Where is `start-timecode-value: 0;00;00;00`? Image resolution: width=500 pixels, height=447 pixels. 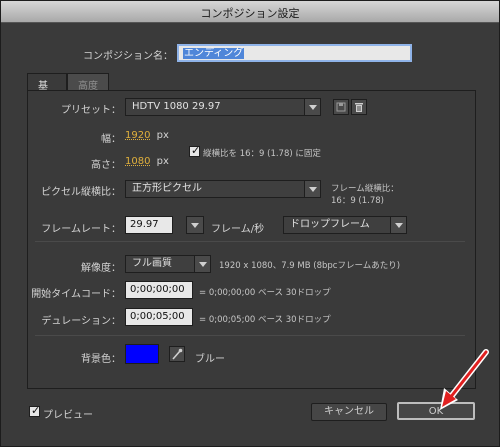 start-timecode-value: 0;00;00;00 is located at coordinates (157, 289).